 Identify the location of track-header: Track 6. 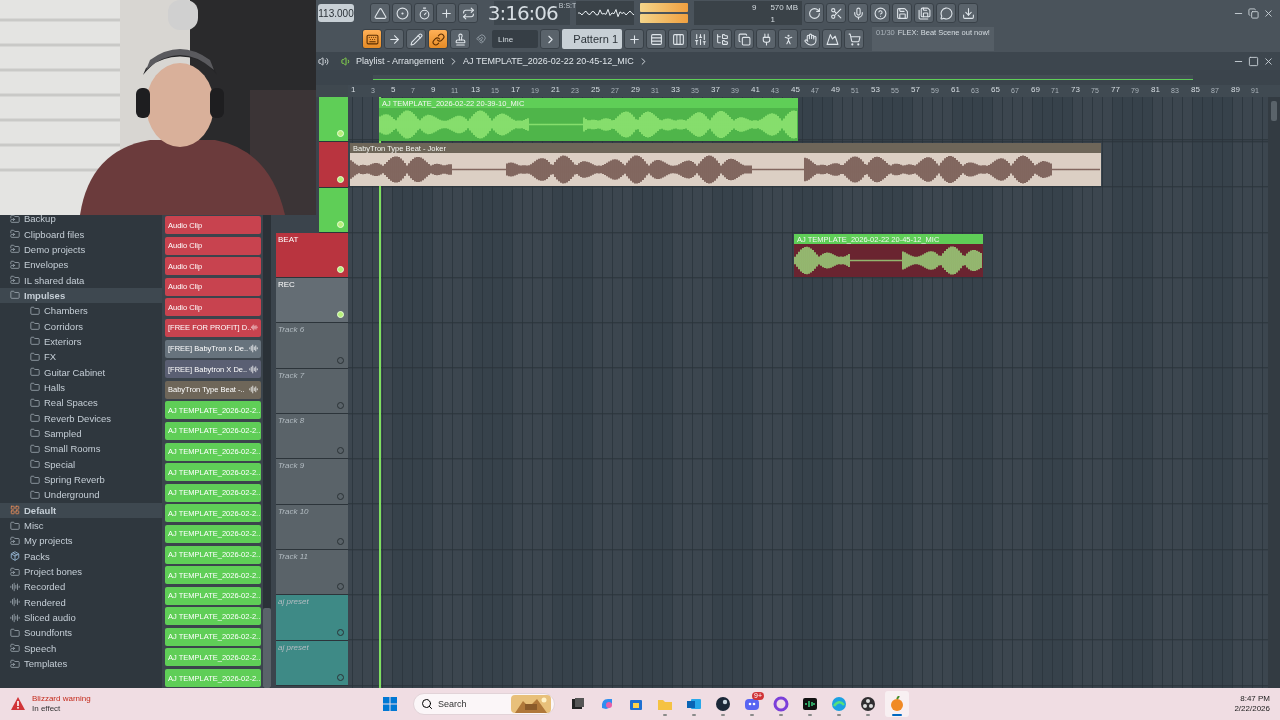
(312, 346).